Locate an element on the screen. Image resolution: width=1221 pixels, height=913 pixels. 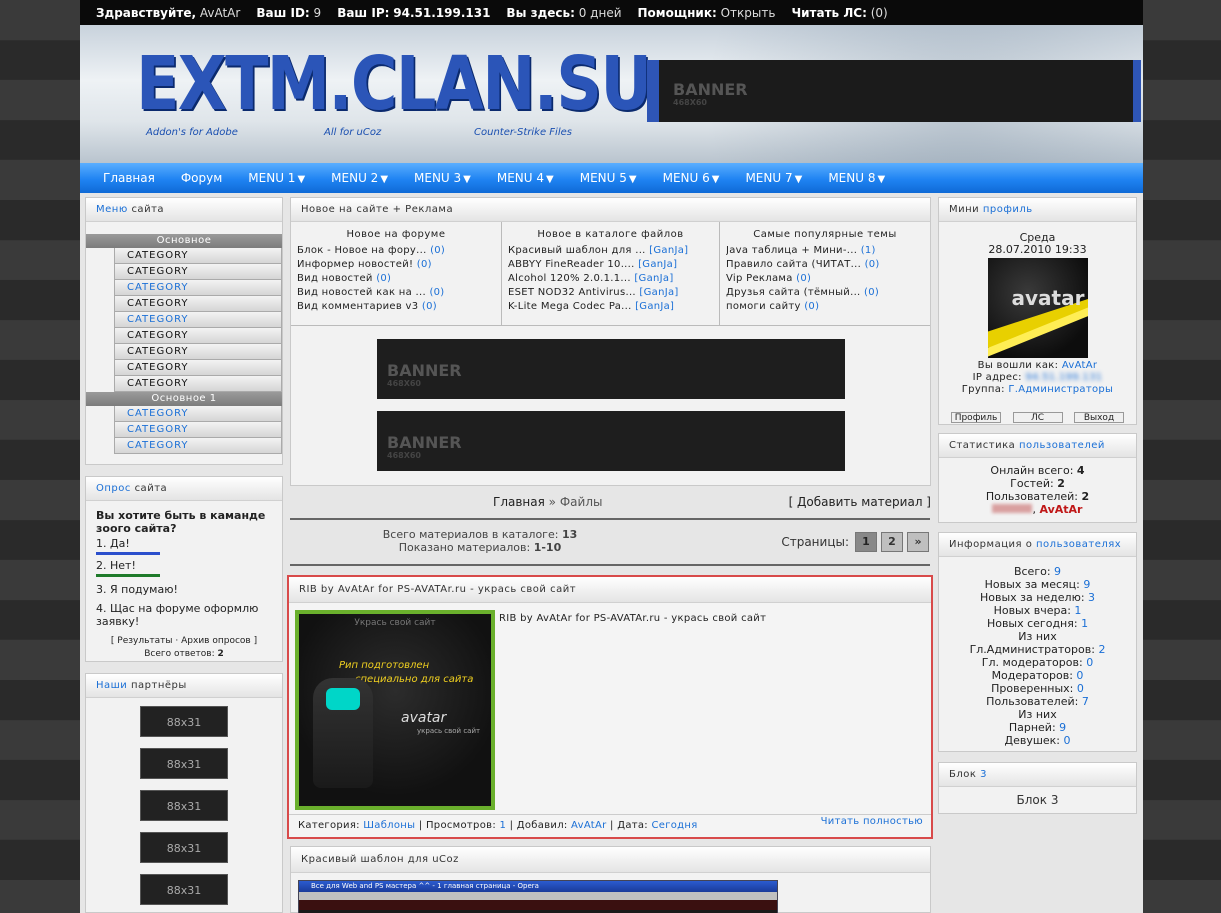
header-banner: BANNER 468X60 is located at coordinates (894, 91).